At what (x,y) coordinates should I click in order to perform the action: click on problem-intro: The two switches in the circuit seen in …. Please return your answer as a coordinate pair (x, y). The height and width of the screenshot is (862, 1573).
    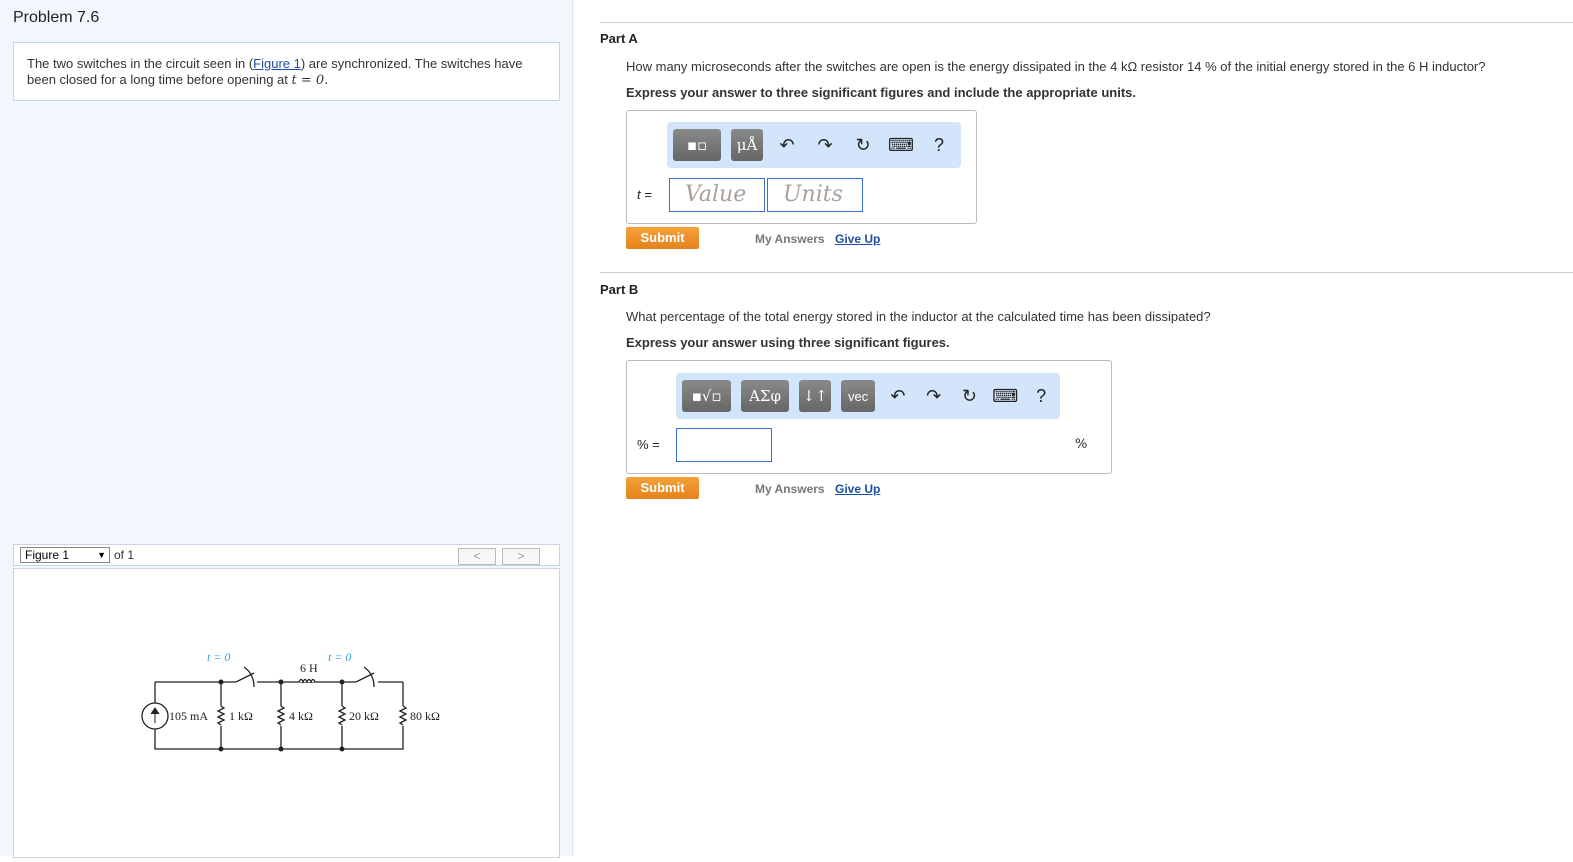
    Looking at the image, I should click on (286, 71).